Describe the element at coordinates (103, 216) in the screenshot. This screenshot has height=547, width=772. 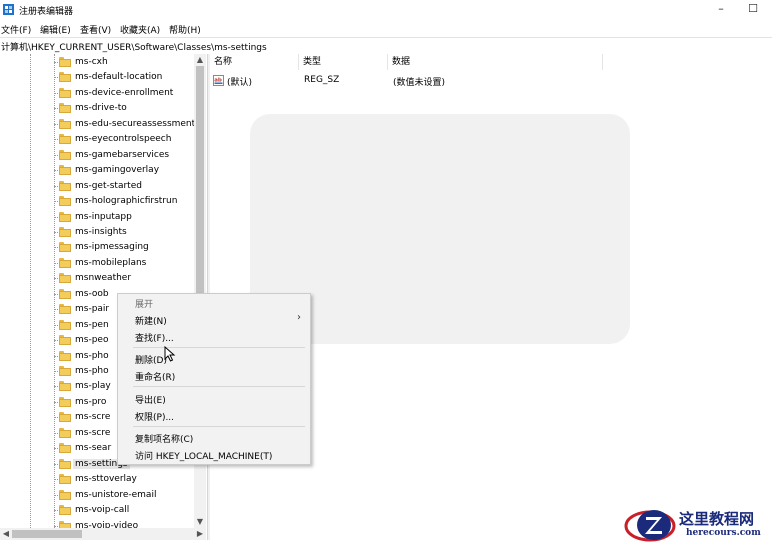
I see `tree-item-label: ms-inputapp` at that location.